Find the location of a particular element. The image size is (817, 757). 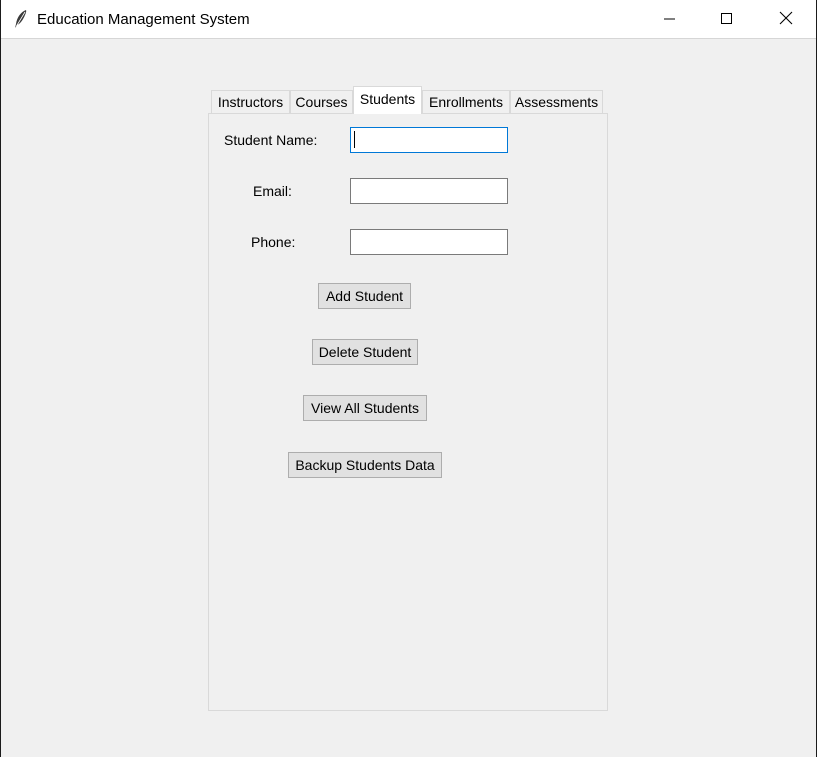

close-button is located at coordinates (786, 19).